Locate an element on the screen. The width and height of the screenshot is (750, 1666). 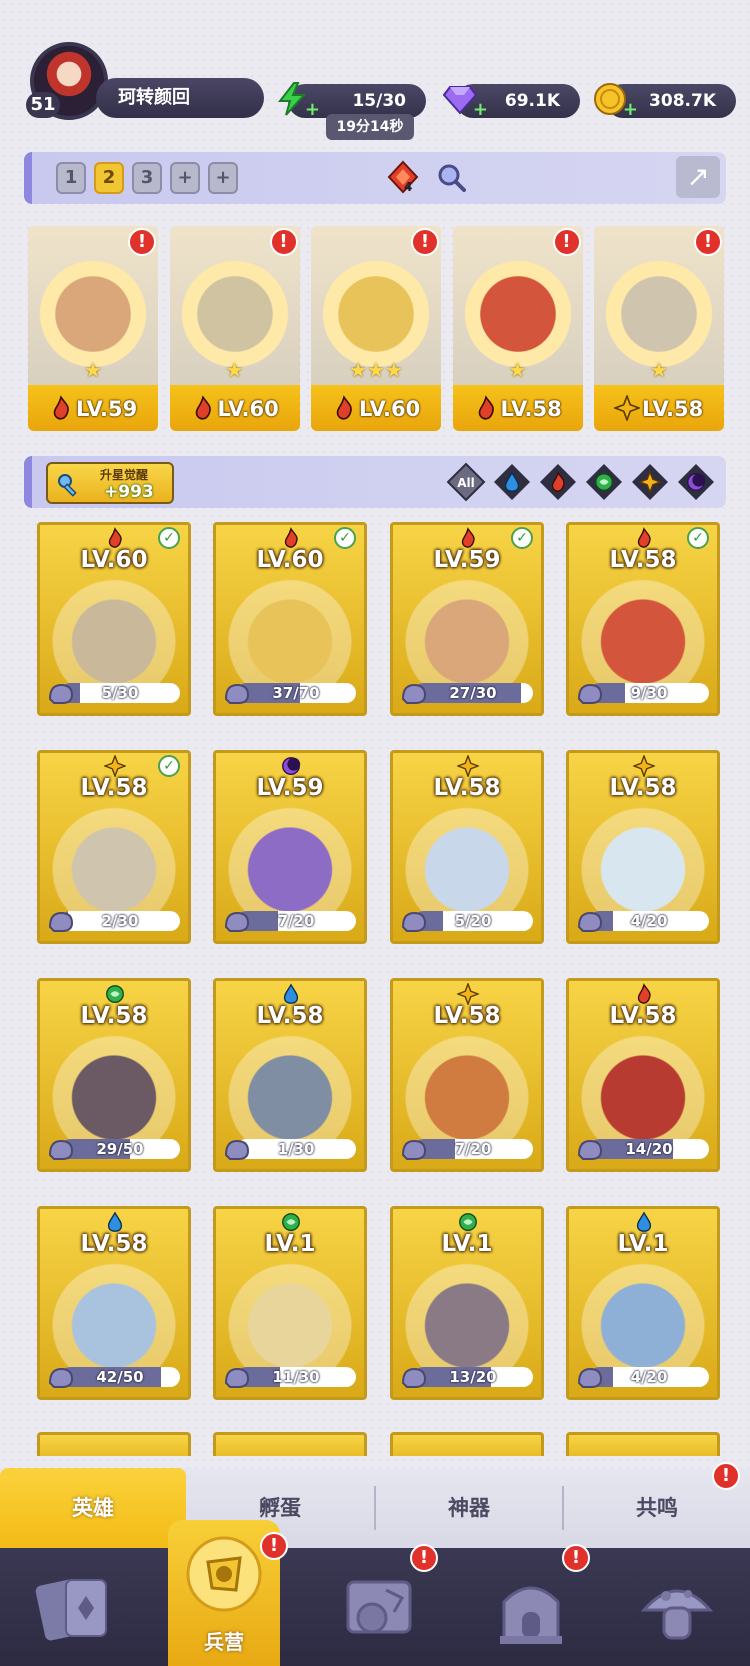
awaken-button: 升星觉醒 +993 is located at coordinates (110, 483).